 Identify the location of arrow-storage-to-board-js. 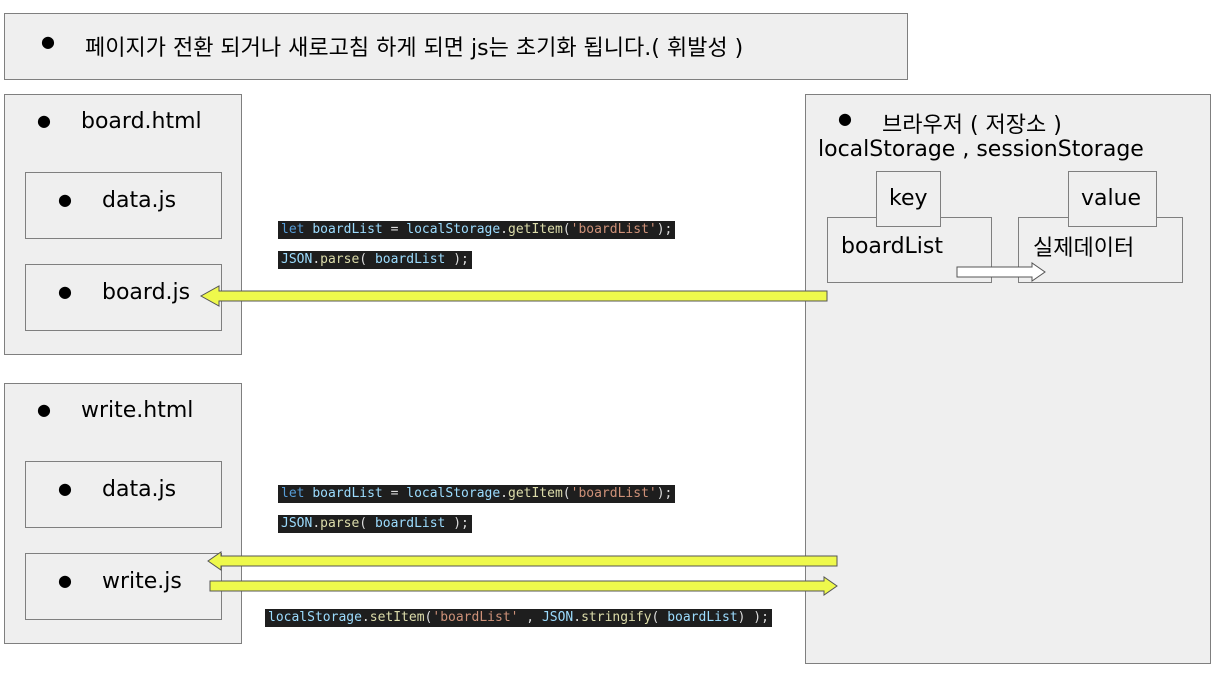
(513, 296).